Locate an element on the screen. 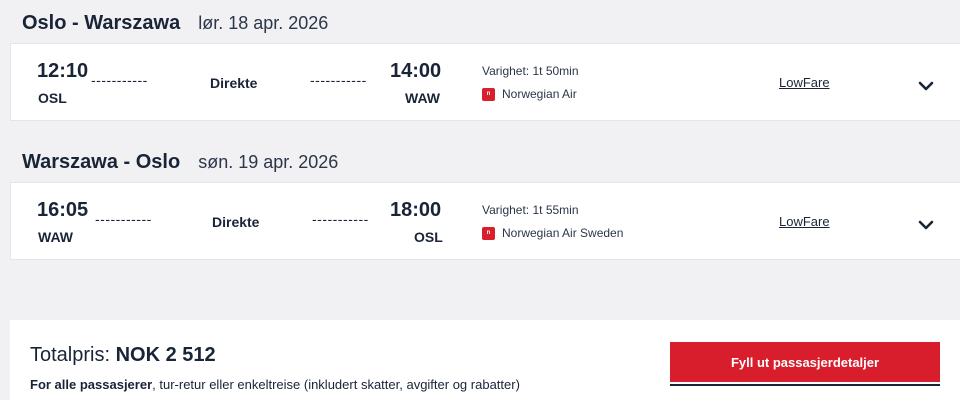 This screenshot has width=960, height=400. airline-row: n Norwegian Air Sweden is located at coordinates (552, 233).